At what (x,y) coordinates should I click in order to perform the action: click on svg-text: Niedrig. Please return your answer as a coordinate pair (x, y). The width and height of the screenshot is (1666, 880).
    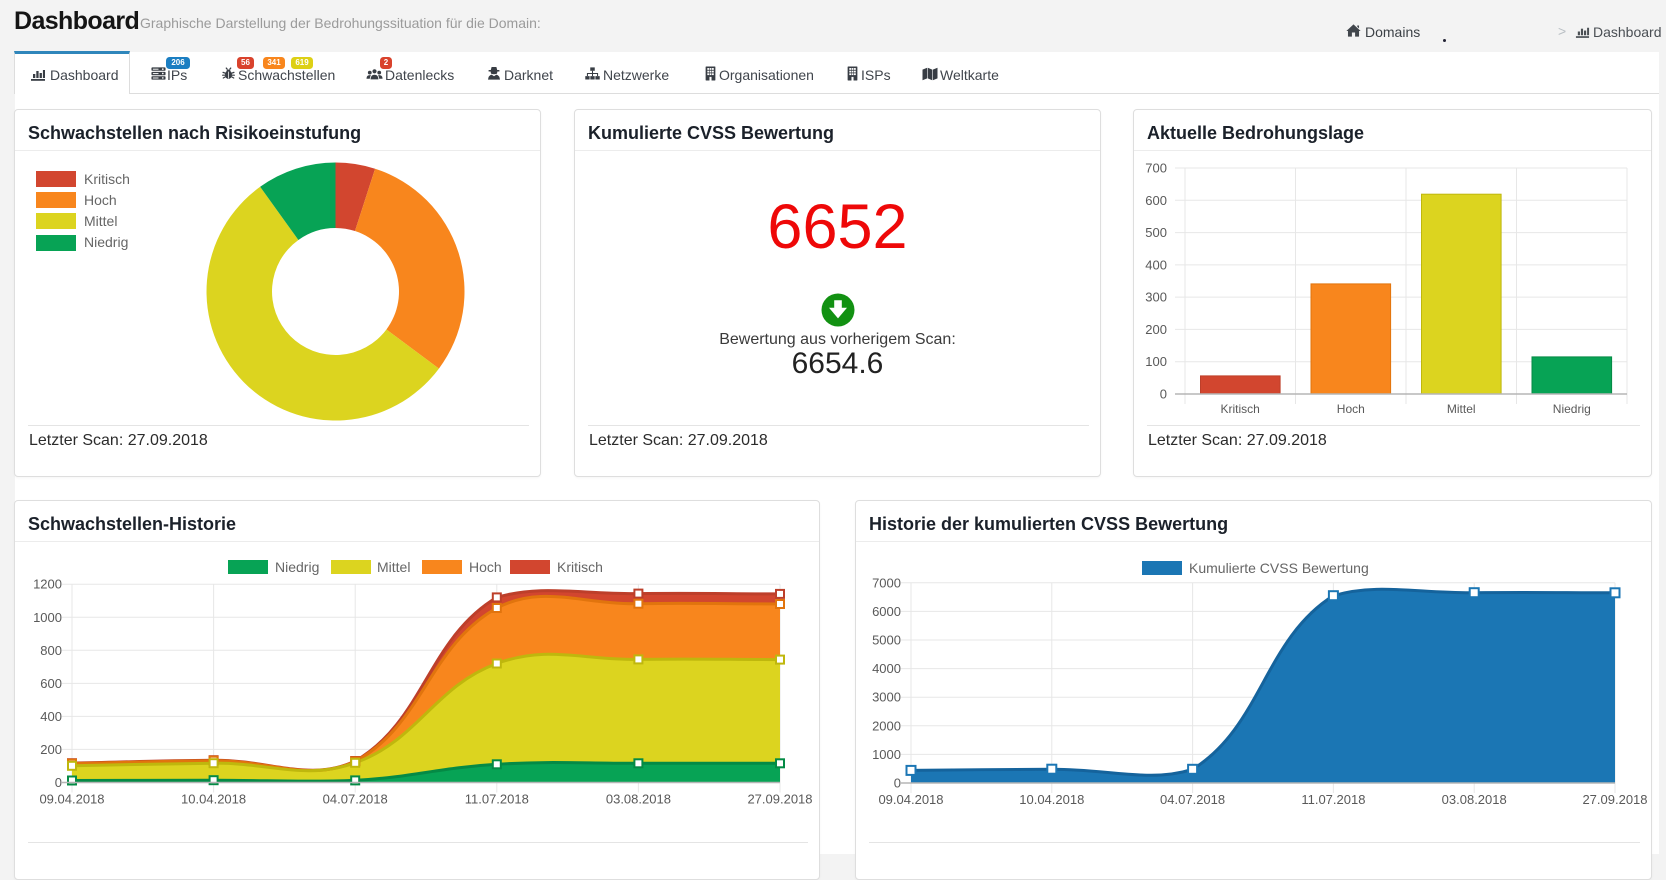
    Looking at the image, I should click on (1572, 409).